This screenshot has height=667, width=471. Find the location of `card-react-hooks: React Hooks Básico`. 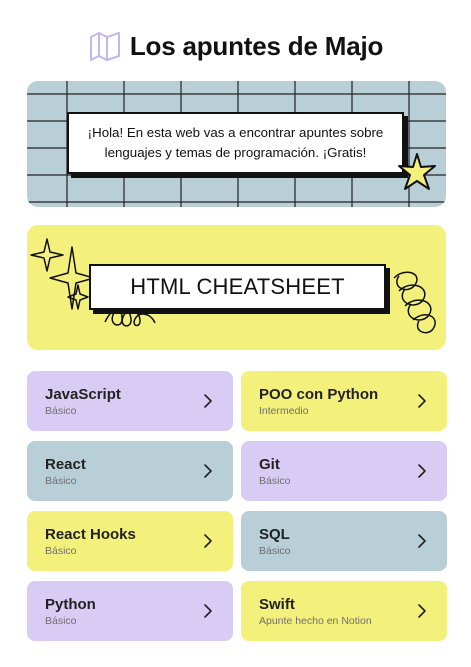

card-react-hooks: React Hooks Básico is located at coordinates (130, 541).